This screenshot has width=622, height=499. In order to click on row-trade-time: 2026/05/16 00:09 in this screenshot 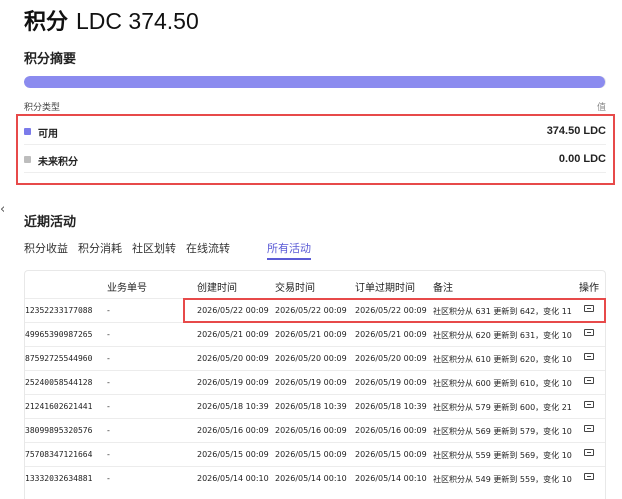, I will do `click(311, 430)`.